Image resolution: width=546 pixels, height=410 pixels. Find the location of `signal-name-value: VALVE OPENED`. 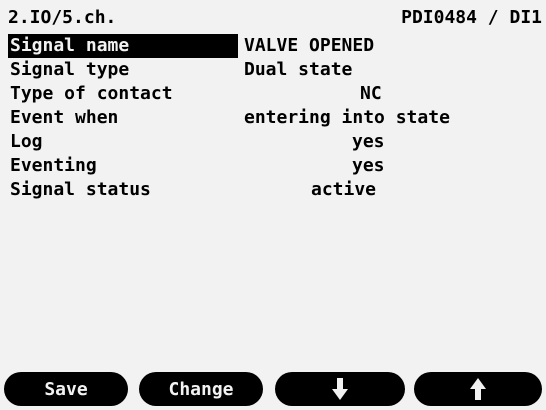

signal-name-value: VALVE OPENED is located at coordinates (309, 45).